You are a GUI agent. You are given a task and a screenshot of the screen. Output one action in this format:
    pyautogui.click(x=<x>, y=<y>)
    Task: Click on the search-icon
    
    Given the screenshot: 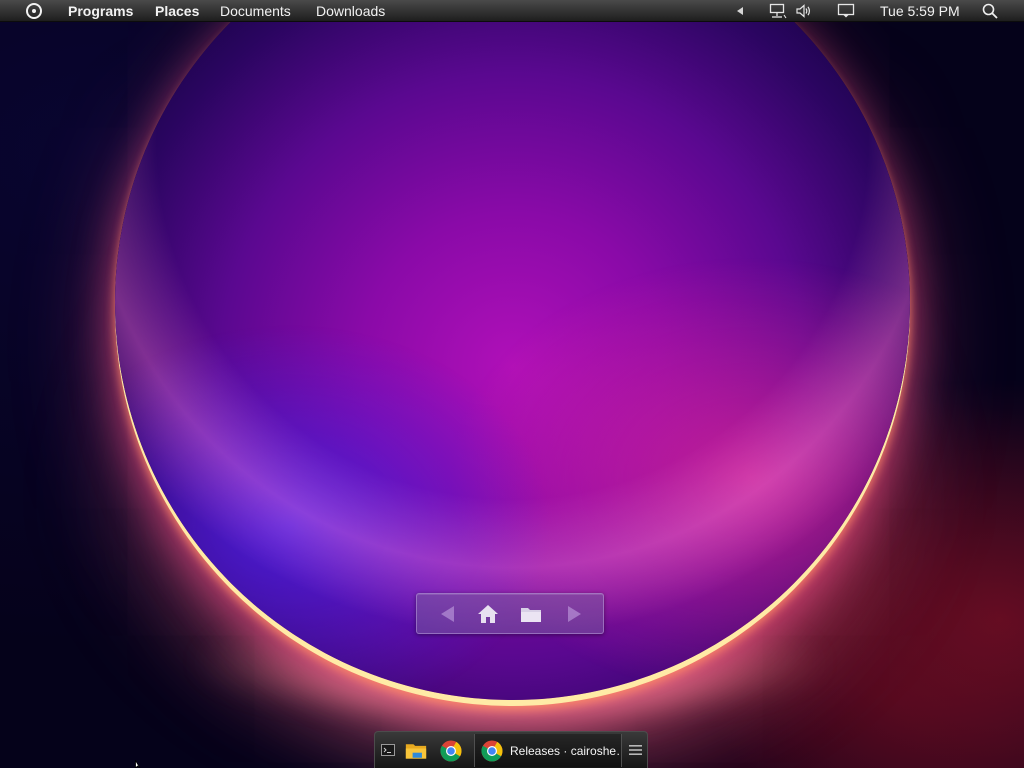 What is the action you would take?
    pyautogui.click(x=990, y=11)
    